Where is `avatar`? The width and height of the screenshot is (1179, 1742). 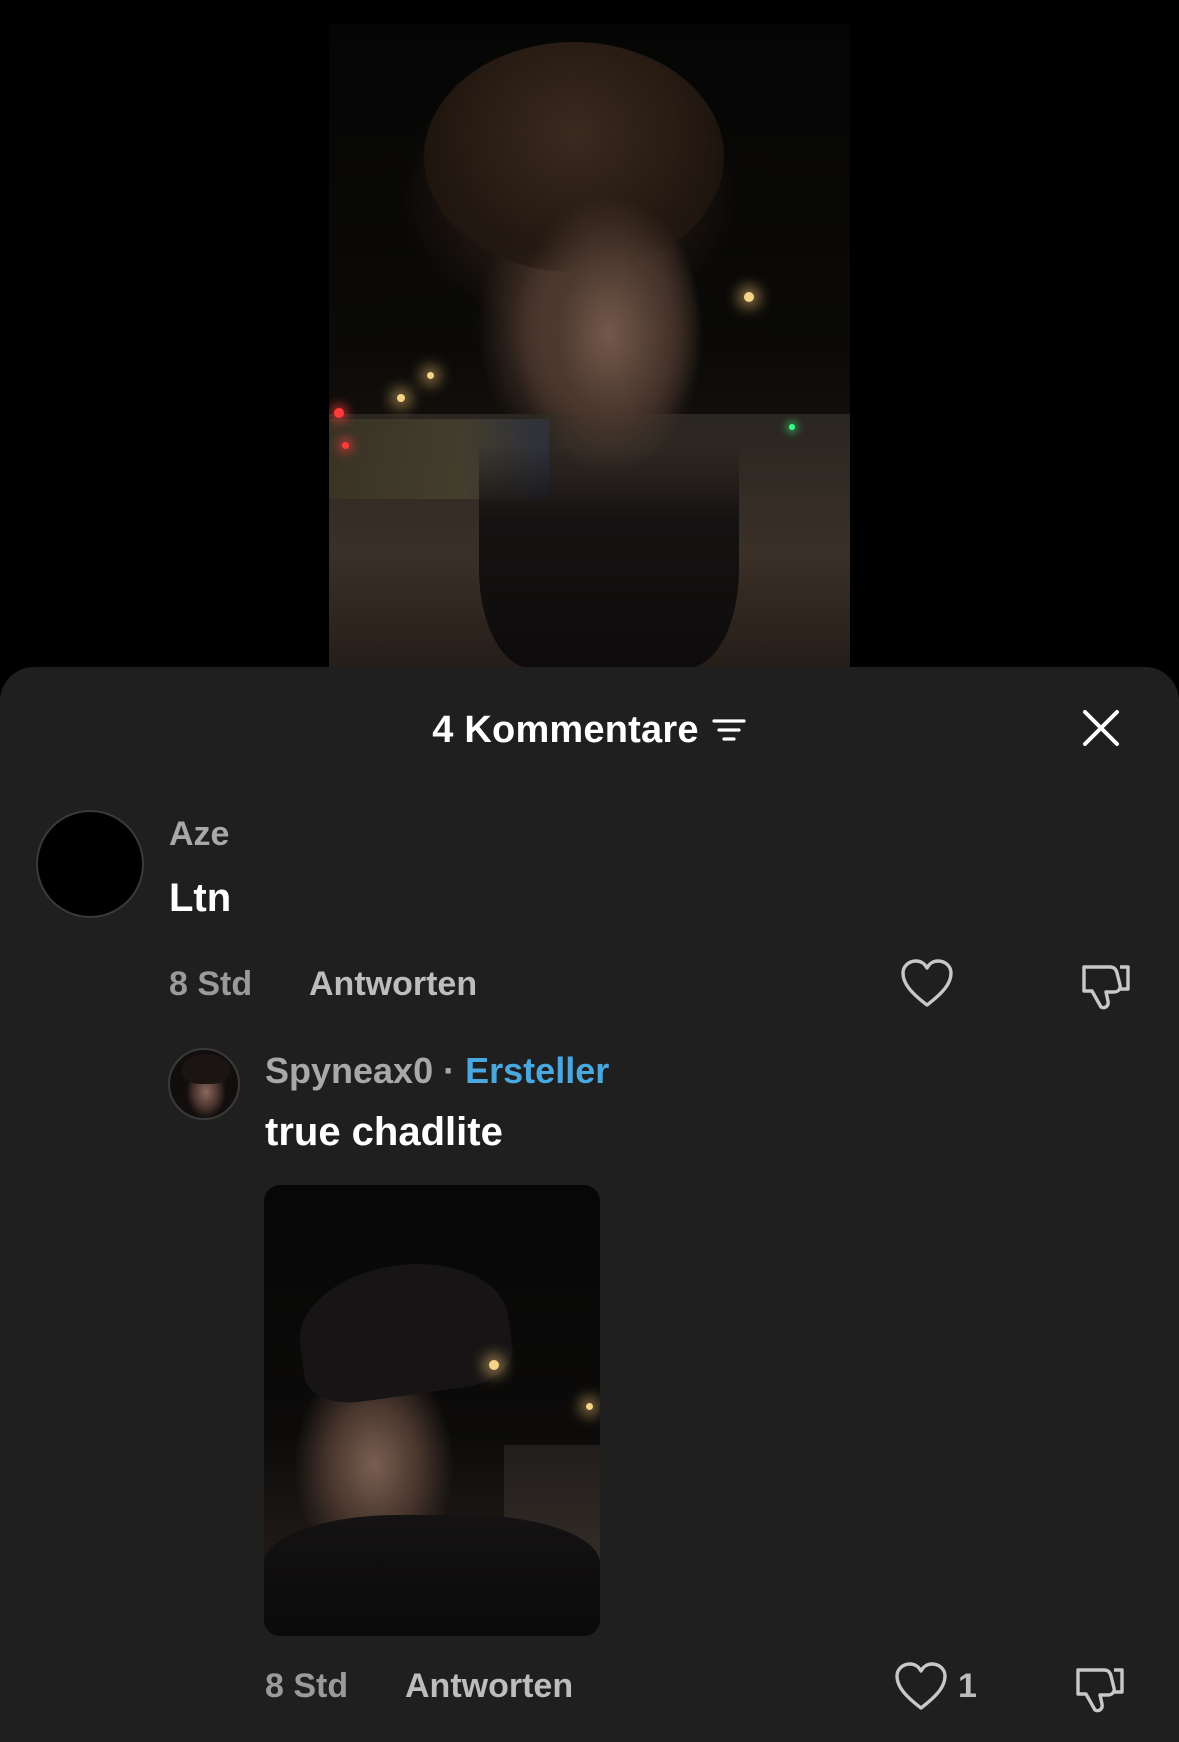
avatar is located at coordinates (204, 1084).